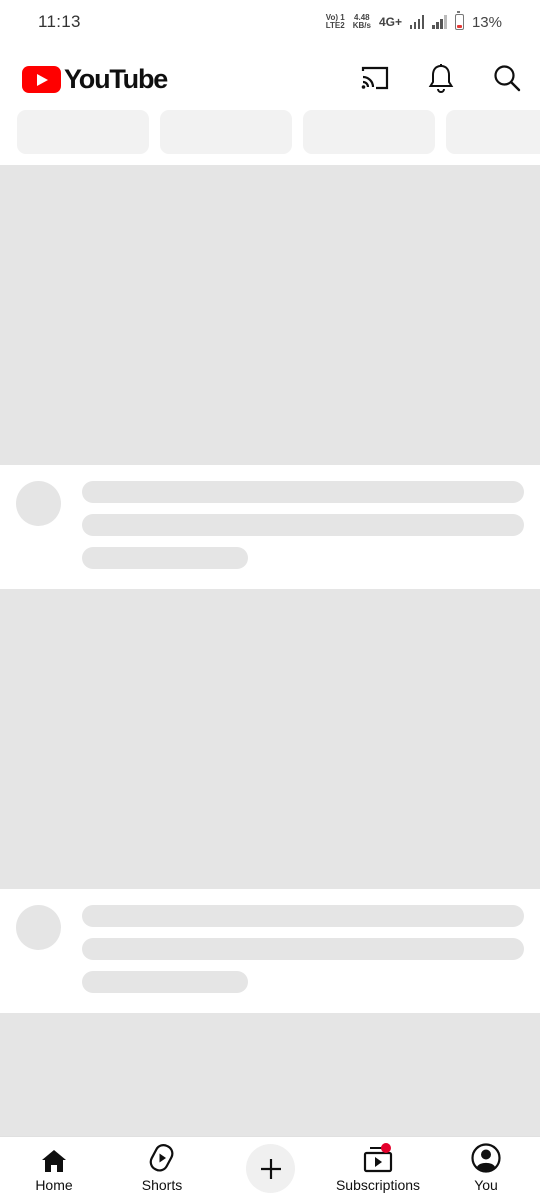 This screenshot has width=540, height=1200. I want to click on notifications-bell-icon, so click(441, 78).